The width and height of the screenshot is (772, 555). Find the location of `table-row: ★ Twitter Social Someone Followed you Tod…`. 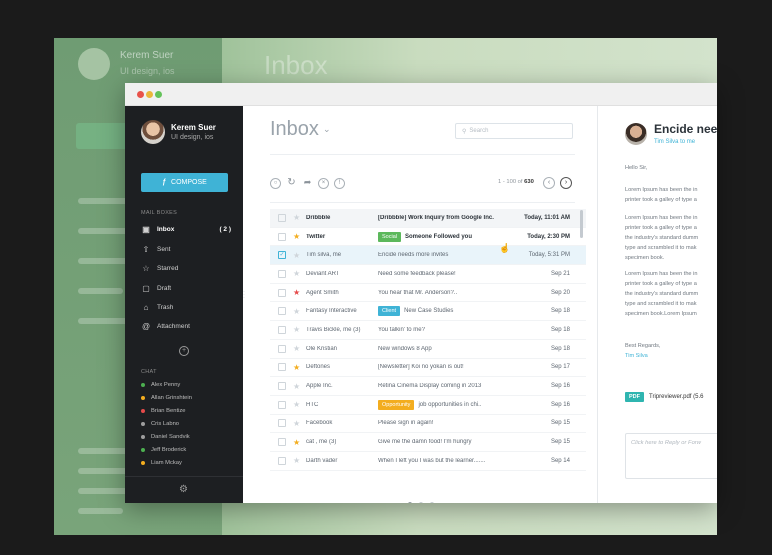

table-row: ★ Twitter Social Someone Followed you Tod… is located at coordinates (428, 237).